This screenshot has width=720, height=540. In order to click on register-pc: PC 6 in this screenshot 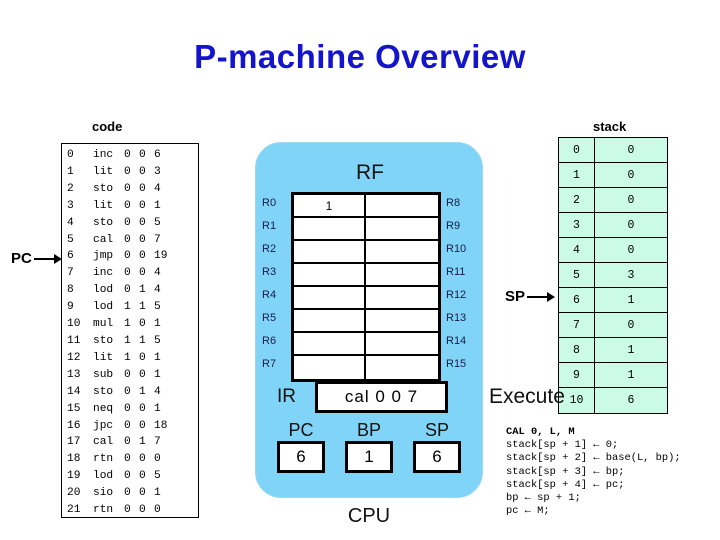, I will do `click(301, 447)`.